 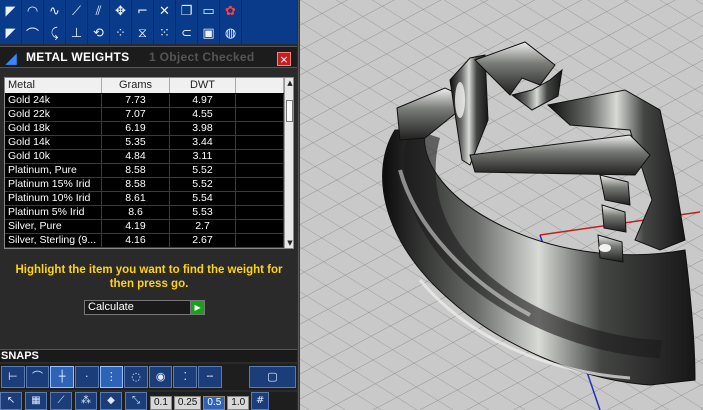 I want to click on cross-icon: ✕, so click(x=165, y=11).